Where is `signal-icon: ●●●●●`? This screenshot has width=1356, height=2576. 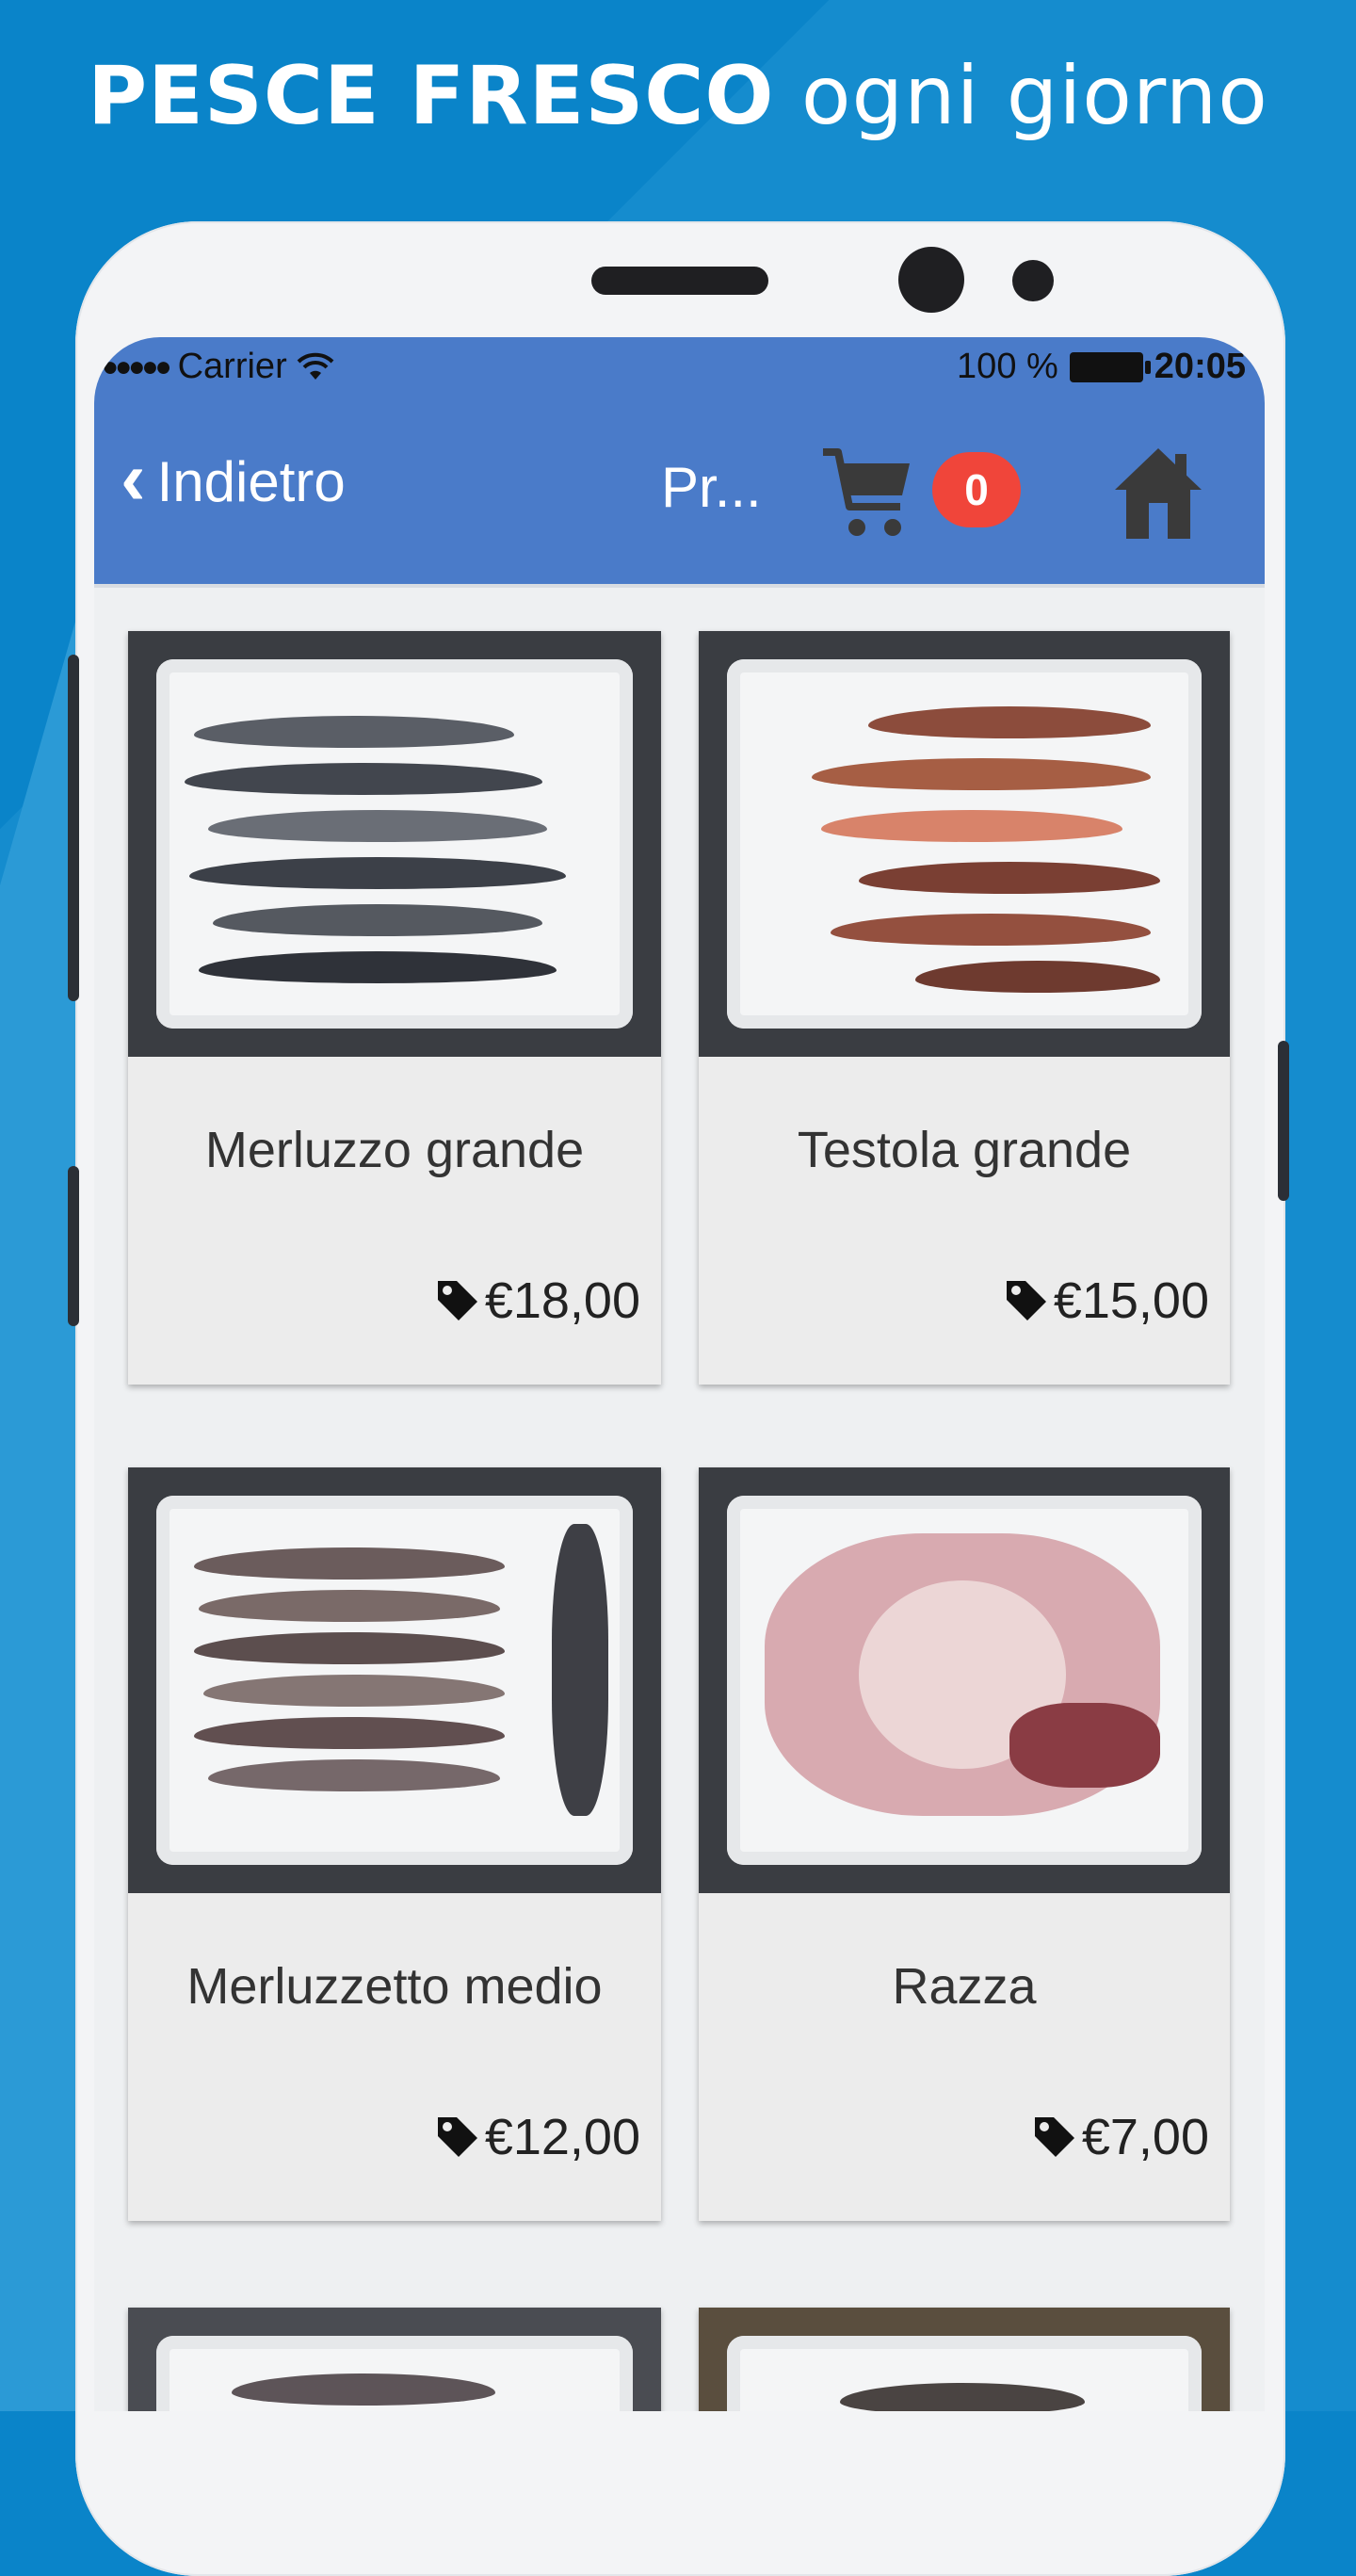
signal-icon: ●●●●● is located at coordinates (137, 366).